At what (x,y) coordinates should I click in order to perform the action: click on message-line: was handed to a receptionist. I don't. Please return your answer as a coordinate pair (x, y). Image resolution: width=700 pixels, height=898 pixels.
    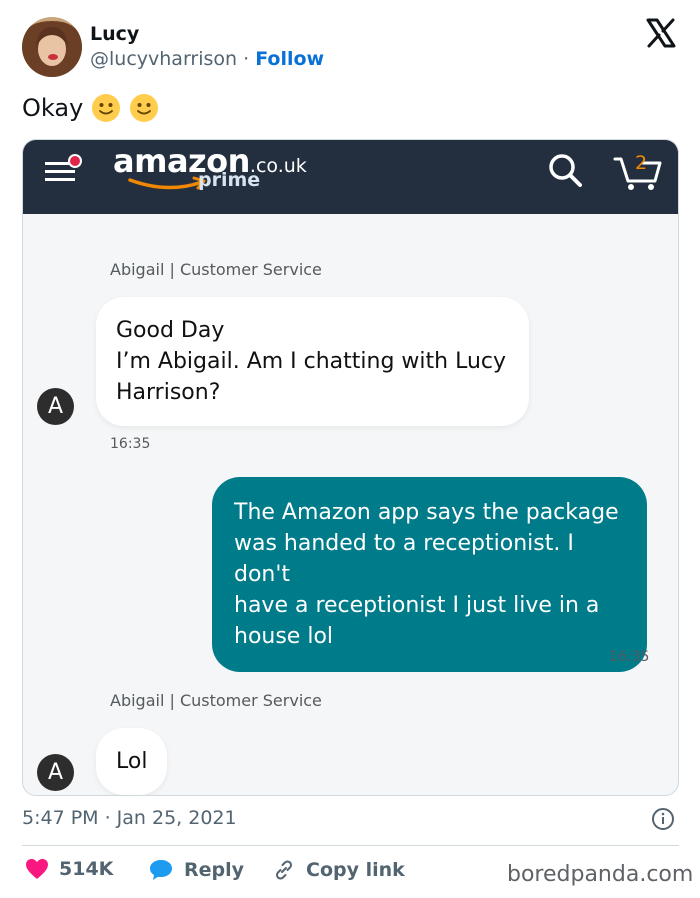
    Looking at the image, I should click on (404, 559).